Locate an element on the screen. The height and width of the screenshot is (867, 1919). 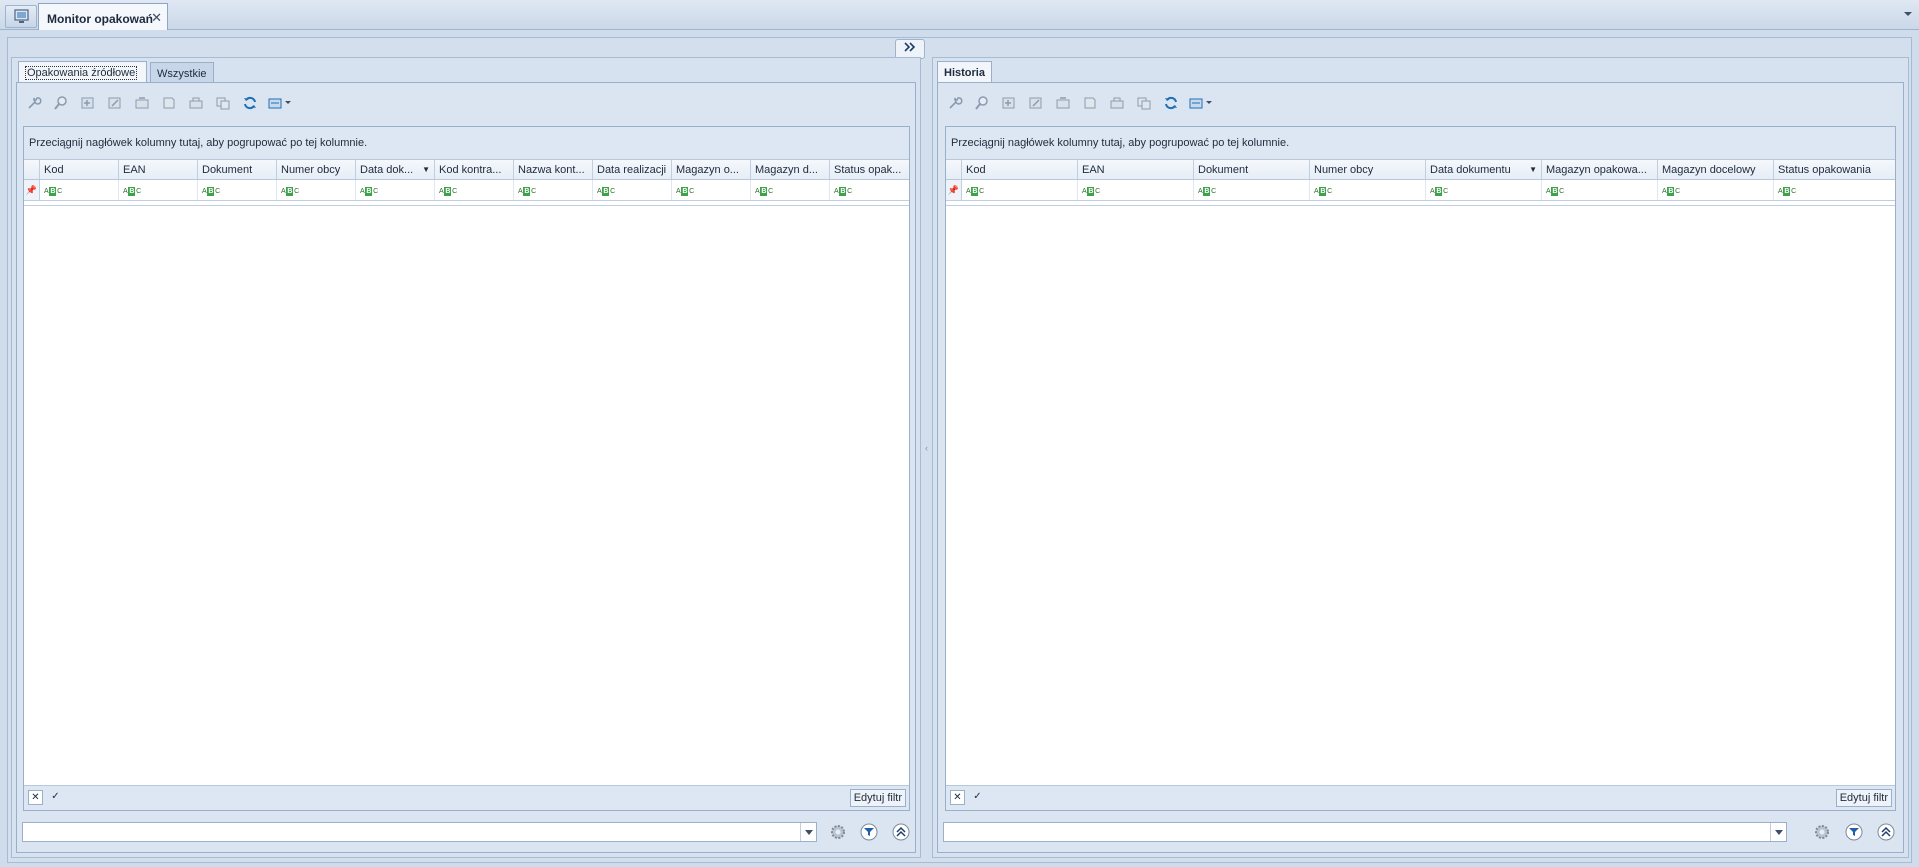
tabs-dropdown-icon is located at coordinates (1908, 14).